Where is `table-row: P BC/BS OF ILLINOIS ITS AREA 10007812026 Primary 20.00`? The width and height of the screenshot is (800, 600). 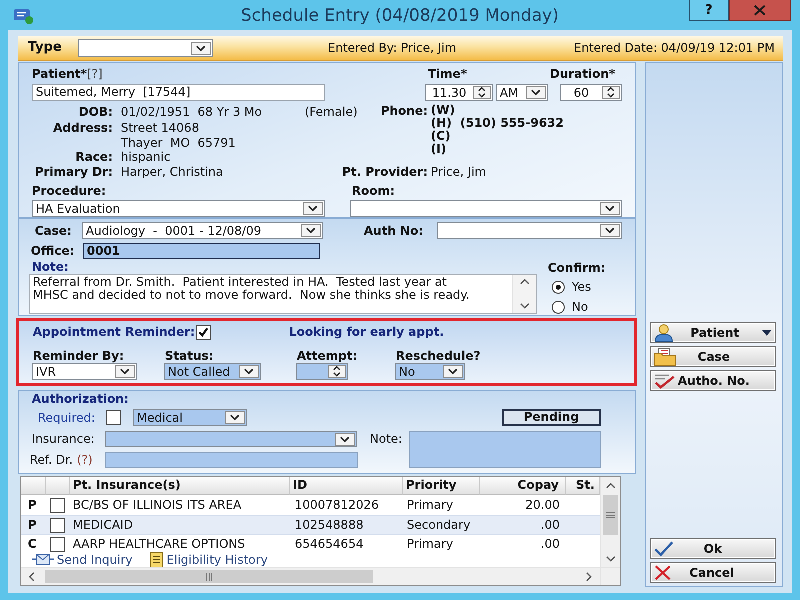 table-row: P BC/BS OF ILLINOIS ITS AREA 10007812026 Primary 20.00 is located at coordinates (310, 505).